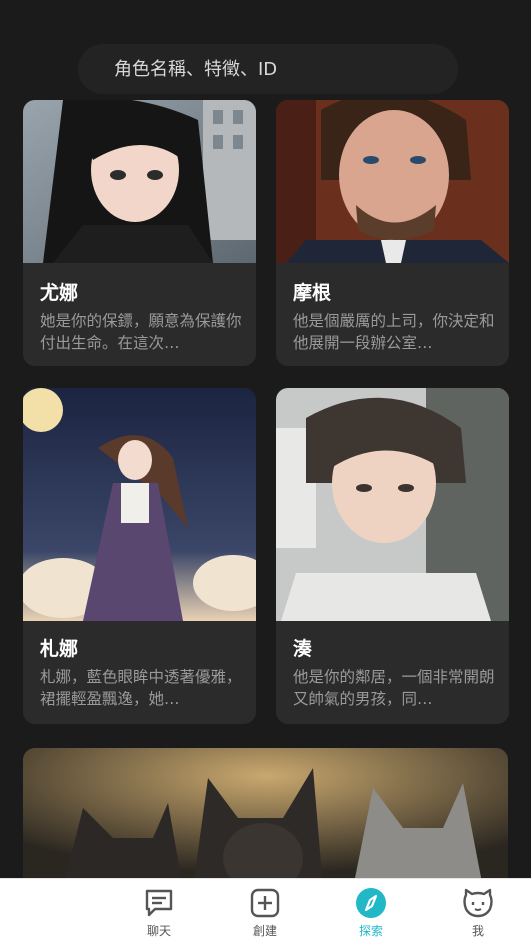  I want to click on search-bar, so click(268, 69).